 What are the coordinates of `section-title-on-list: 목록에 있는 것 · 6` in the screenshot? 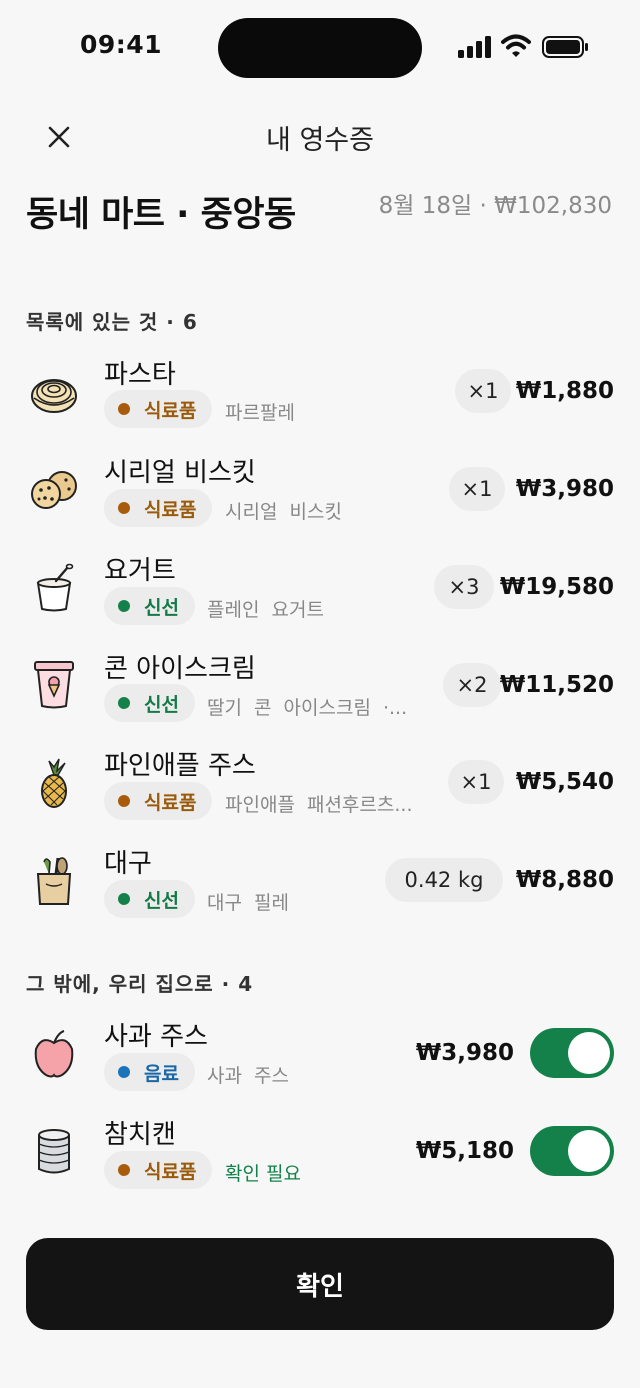 It's located at (112, 322).